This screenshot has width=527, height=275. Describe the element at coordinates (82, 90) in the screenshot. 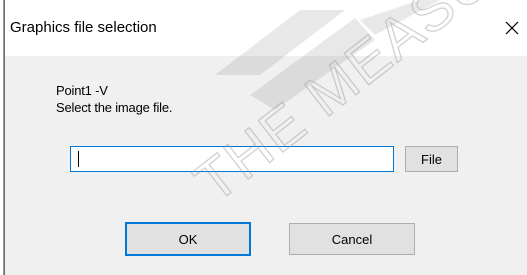

I see `point-label: Point1 -V` at that location.